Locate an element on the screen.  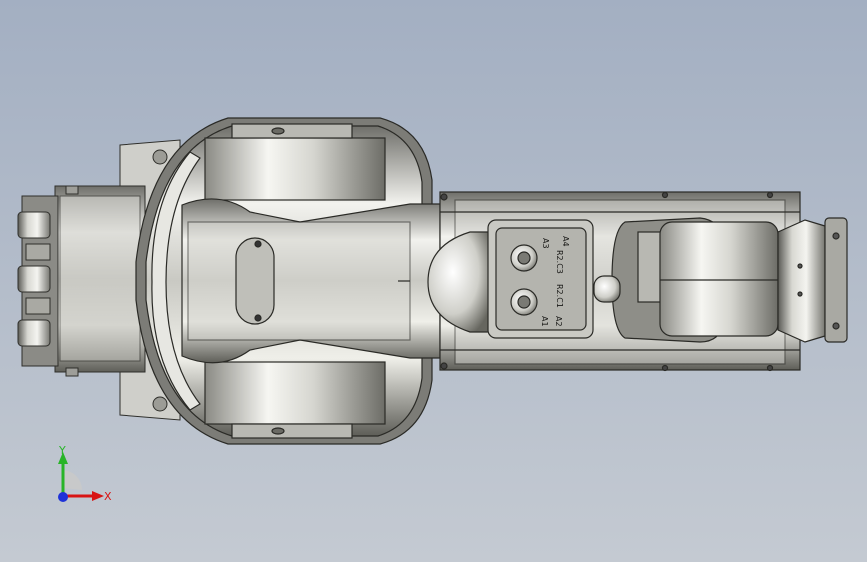
label-a4: A4 is located at coordinates (565, 241).